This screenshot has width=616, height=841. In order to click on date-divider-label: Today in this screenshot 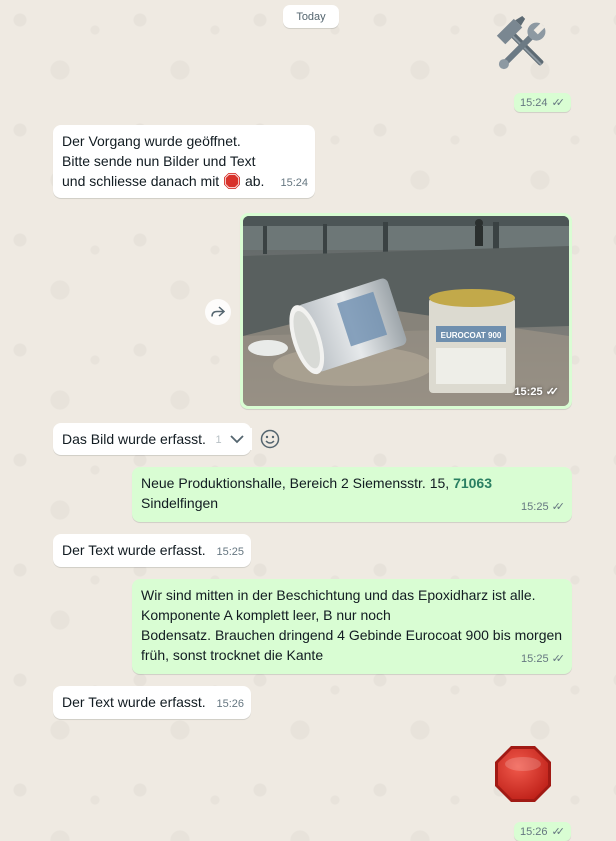, I will do `click(311, 16)`.